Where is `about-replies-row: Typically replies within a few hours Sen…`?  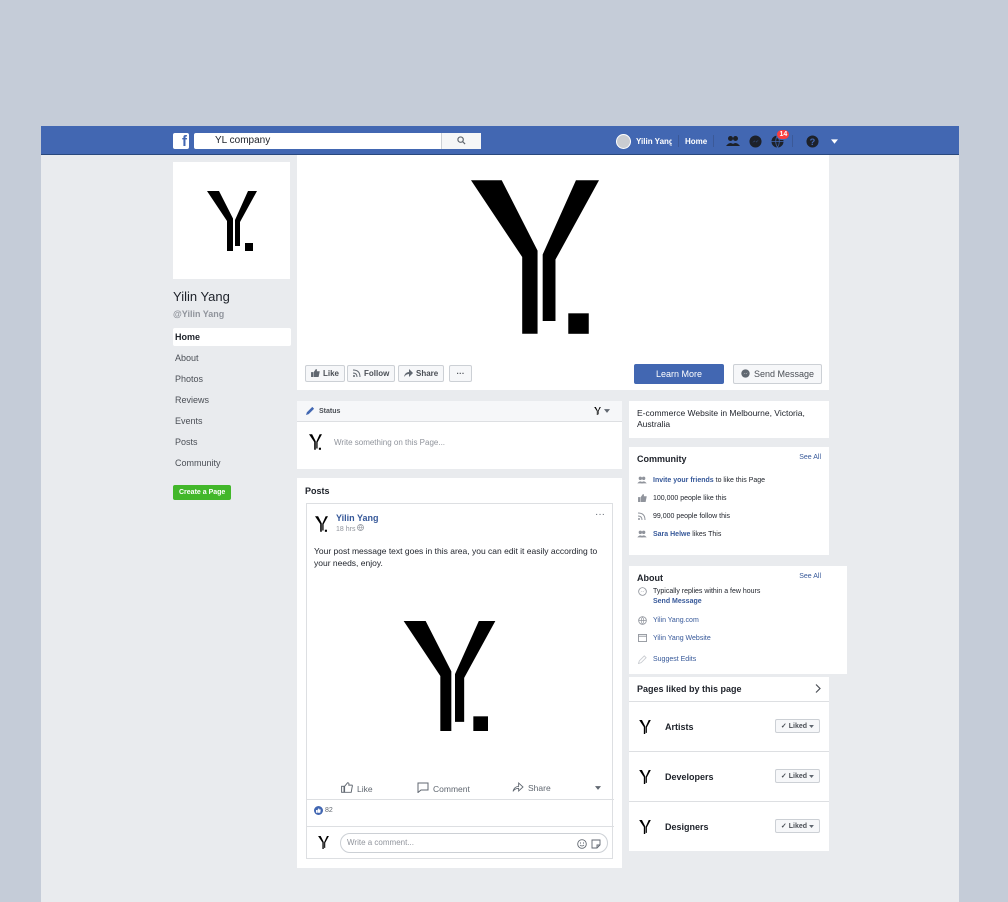 about-replies-row: Typically replies within a few hours Sen… is located at coordinates (738, 599).